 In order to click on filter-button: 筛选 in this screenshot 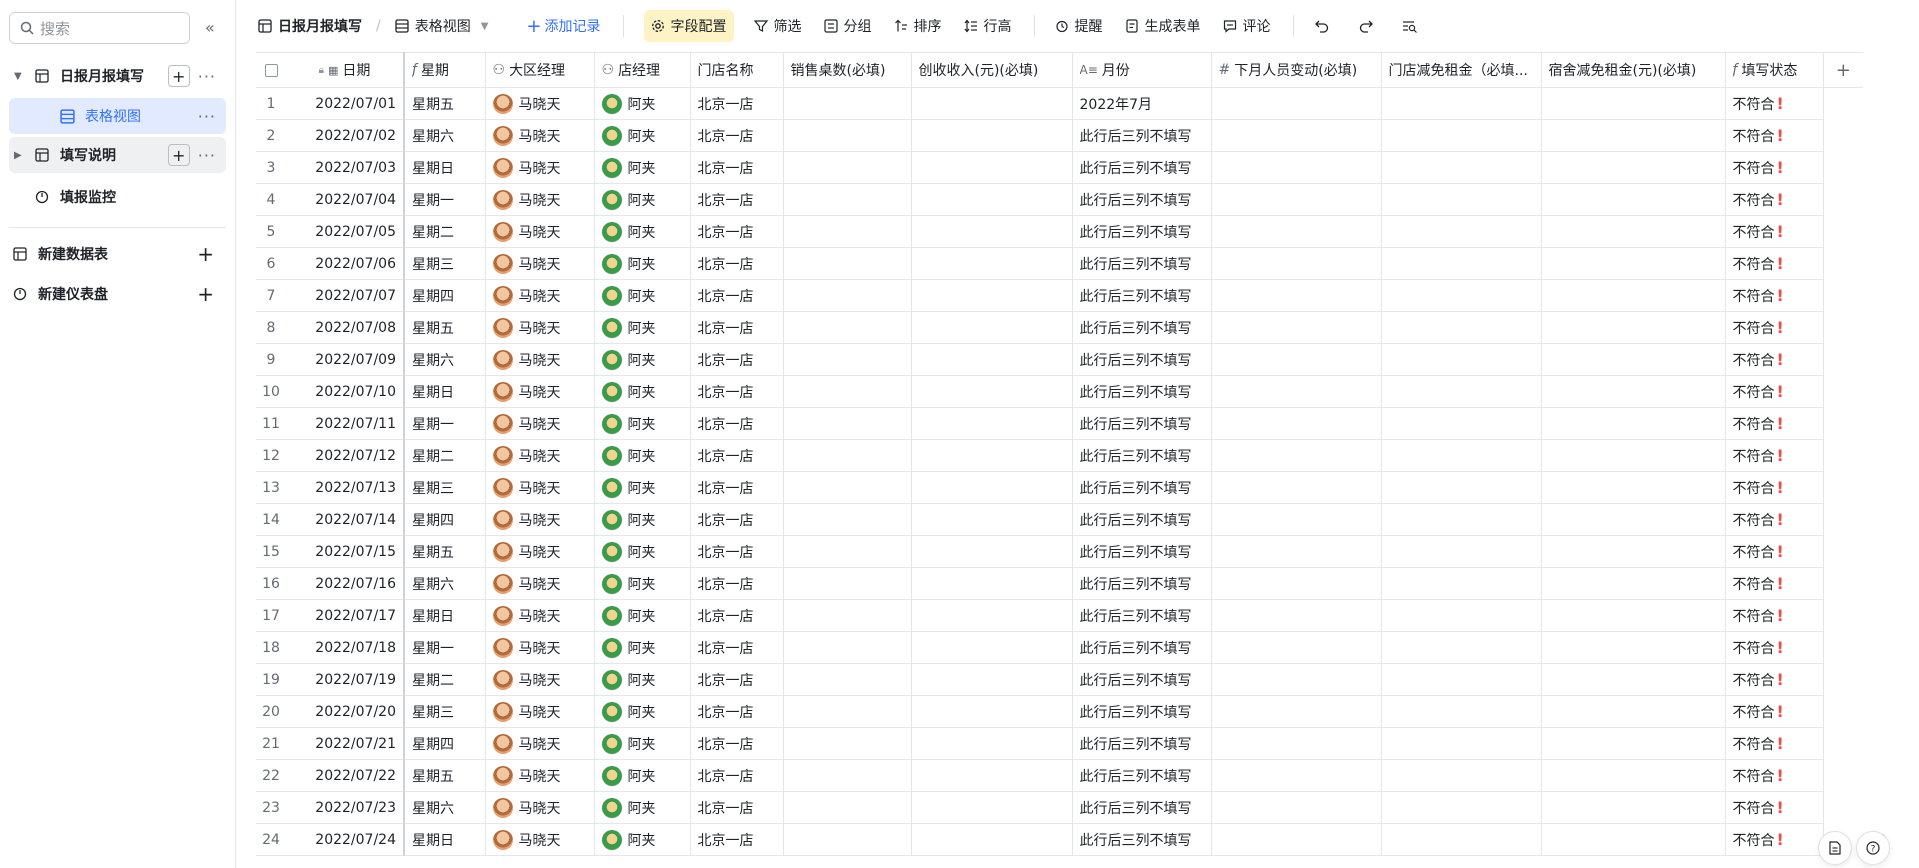, I will do `click(777, 26)`.